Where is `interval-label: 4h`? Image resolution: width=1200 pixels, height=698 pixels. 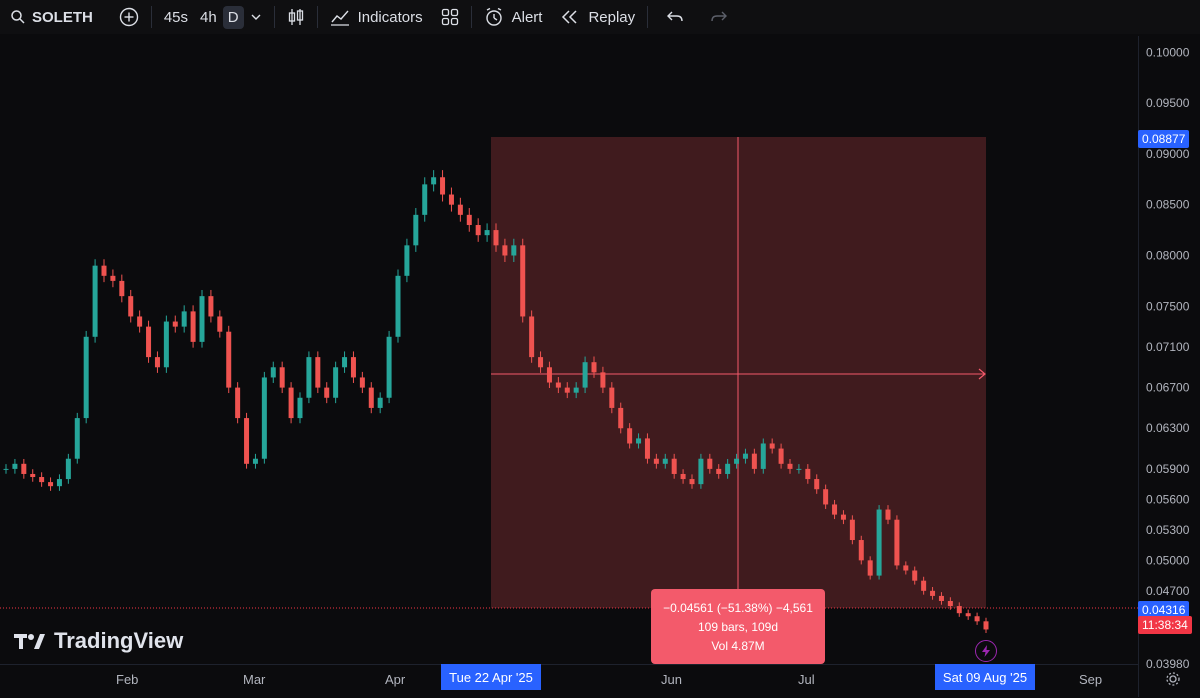
interval-label: 4h is located at coordinates (208, 17).